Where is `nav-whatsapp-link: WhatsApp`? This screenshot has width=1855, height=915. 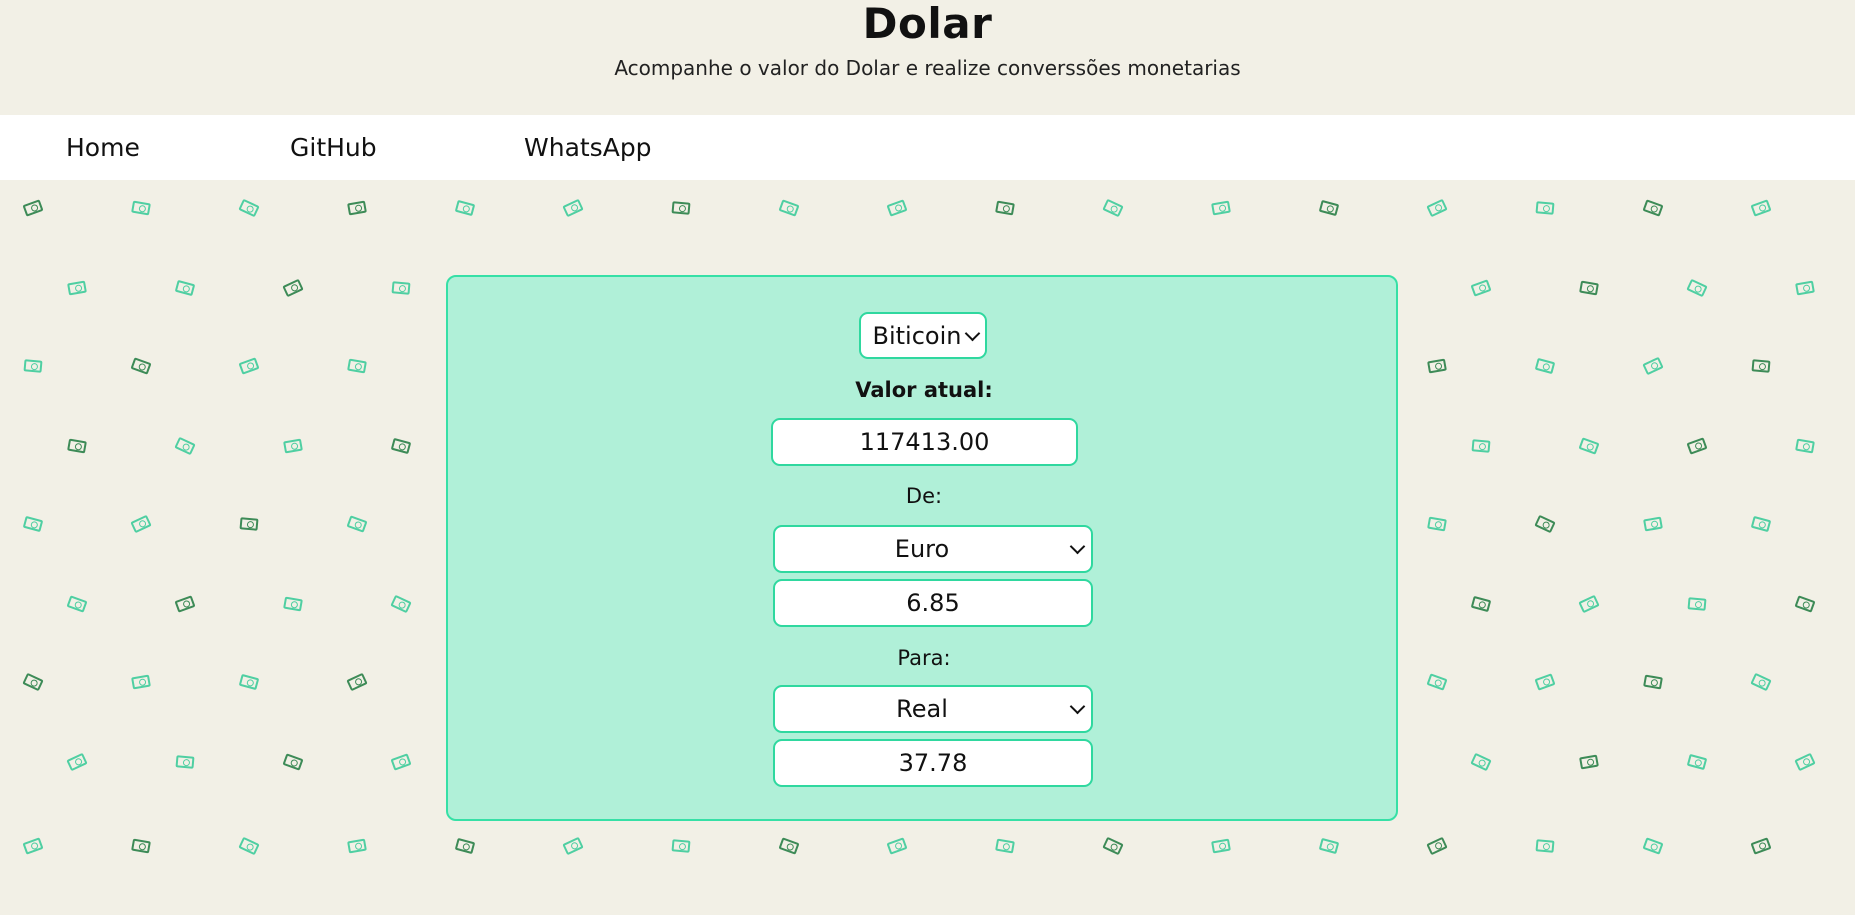 nav-whatsapp-link: WhatsApp is located at coordinates (588, 147).